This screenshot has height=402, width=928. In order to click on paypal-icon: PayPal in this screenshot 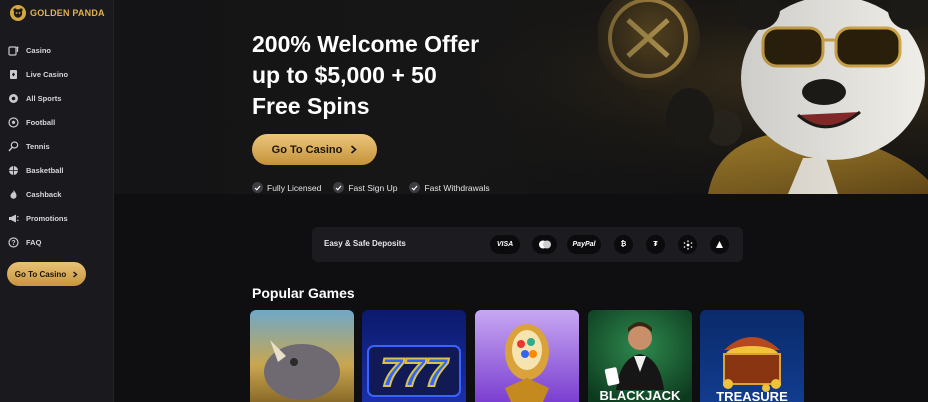, I will do `click(584, 244)`.